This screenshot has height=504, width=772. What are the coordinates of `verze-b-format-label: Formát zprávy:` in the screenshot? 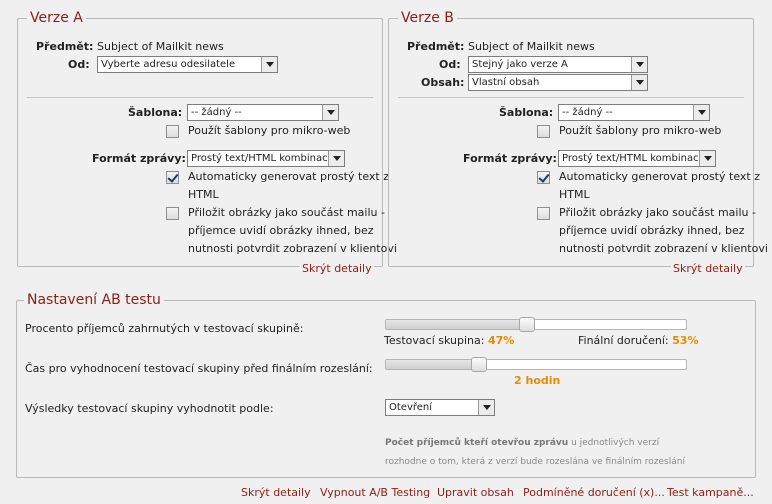 It's located at (510, 158).